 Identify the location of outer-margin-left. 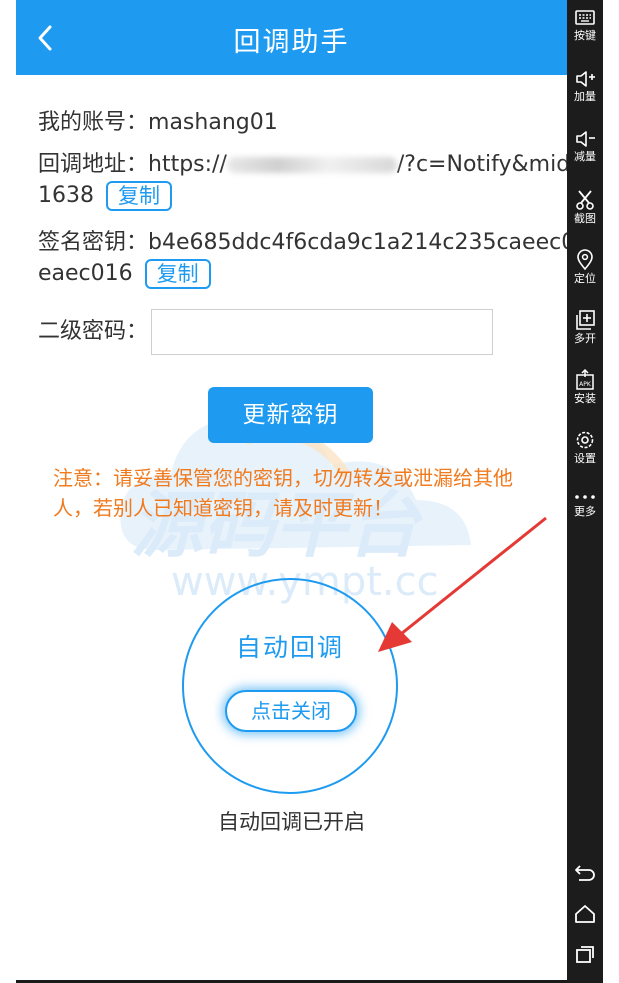
(8, 491).